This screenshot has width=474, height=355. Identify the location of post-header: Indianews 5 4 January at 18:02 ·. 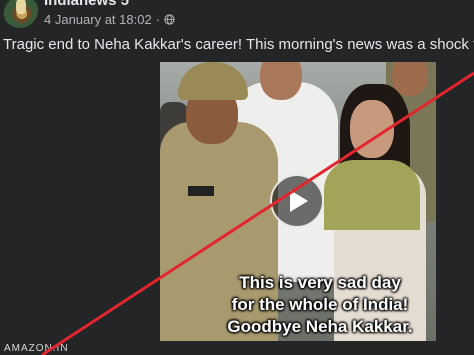
(237, 15).